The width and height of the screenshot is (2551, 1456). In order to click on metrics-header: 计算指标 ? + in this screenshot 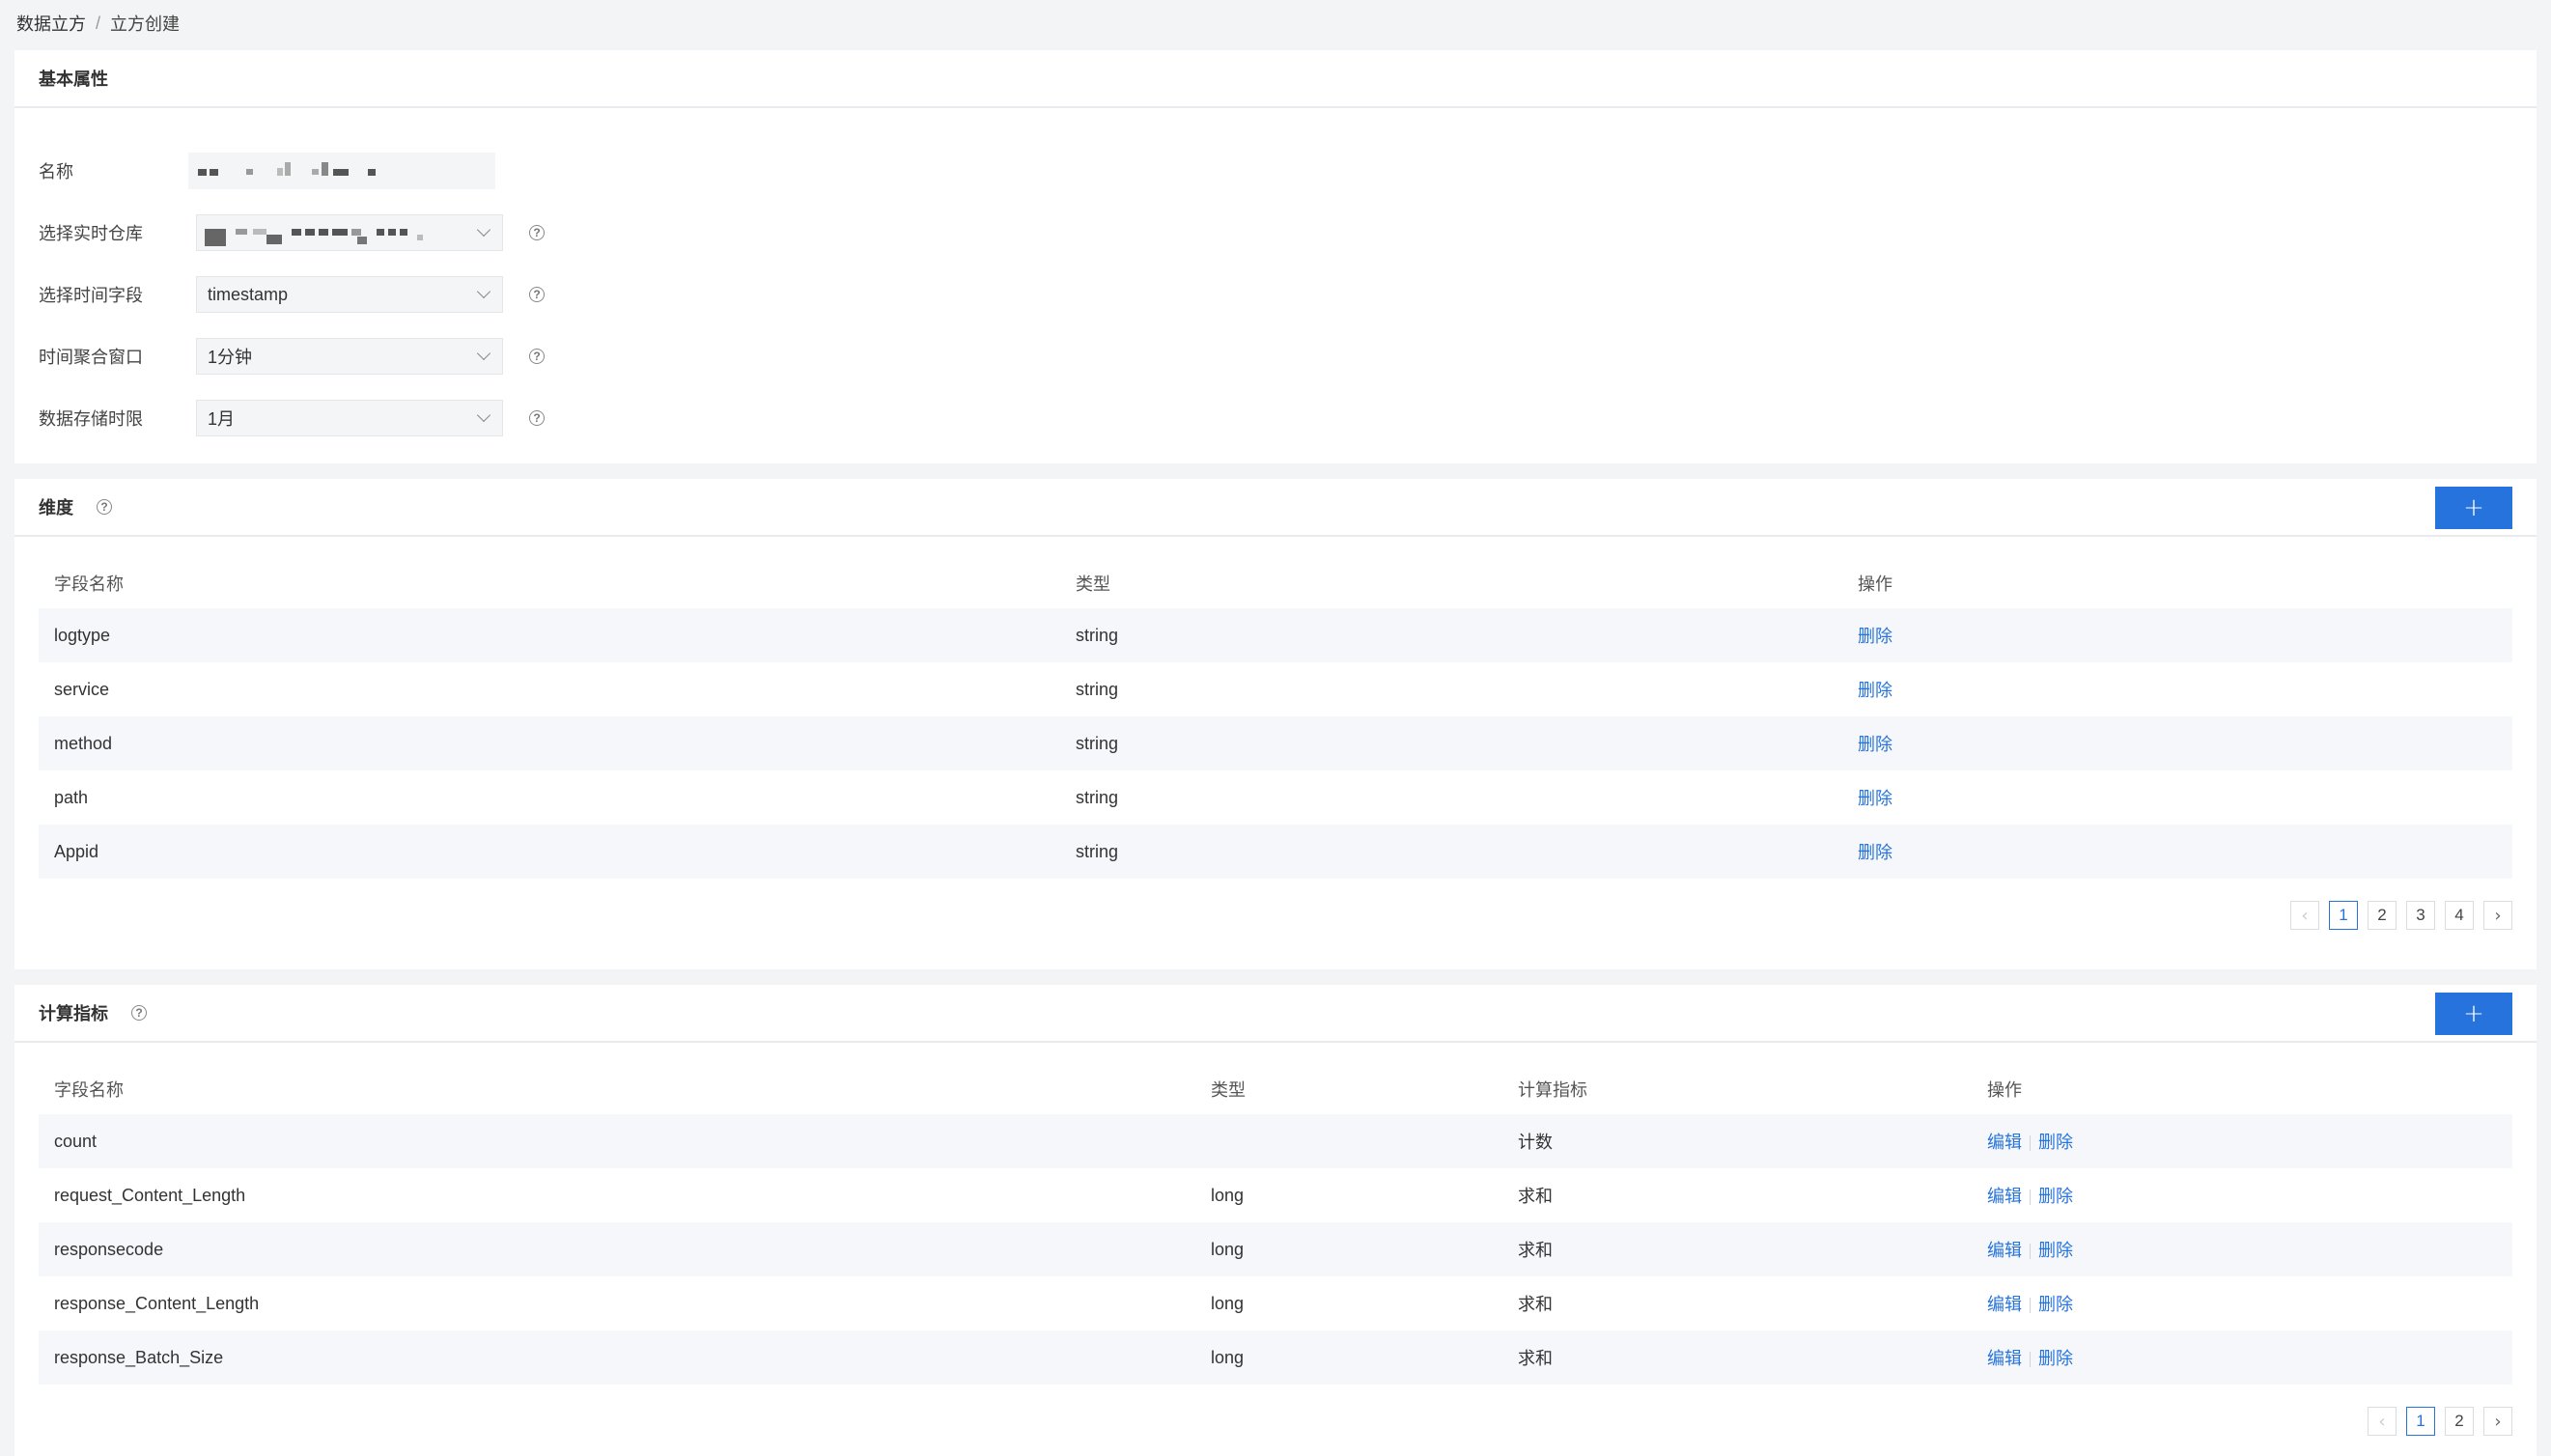, I will do `click(1275, 1014)`.